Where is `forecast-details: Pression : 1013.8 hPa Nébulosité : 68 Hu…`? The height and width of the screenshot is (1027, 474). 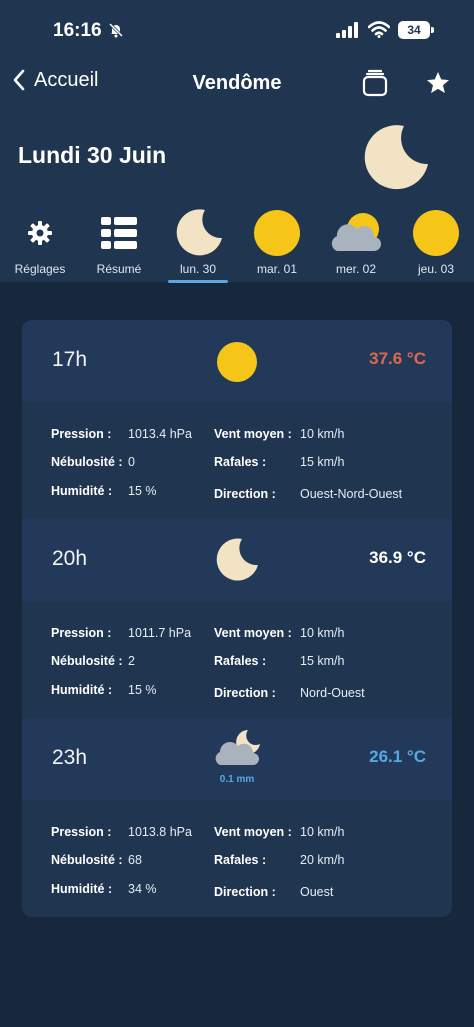
forecast-details: Pression : 1013.8 hPa Nébulosité : 68 Hu… is located at coordinates (237, 858).